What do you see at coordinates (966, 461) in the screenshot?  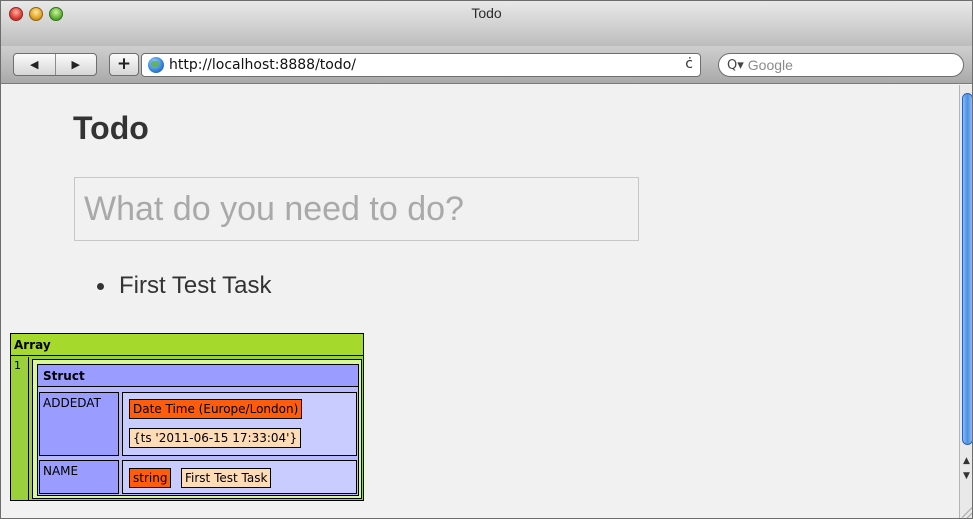 I see `scroll-up-arrow-icon: ▲` at bounding box center [966, 461].